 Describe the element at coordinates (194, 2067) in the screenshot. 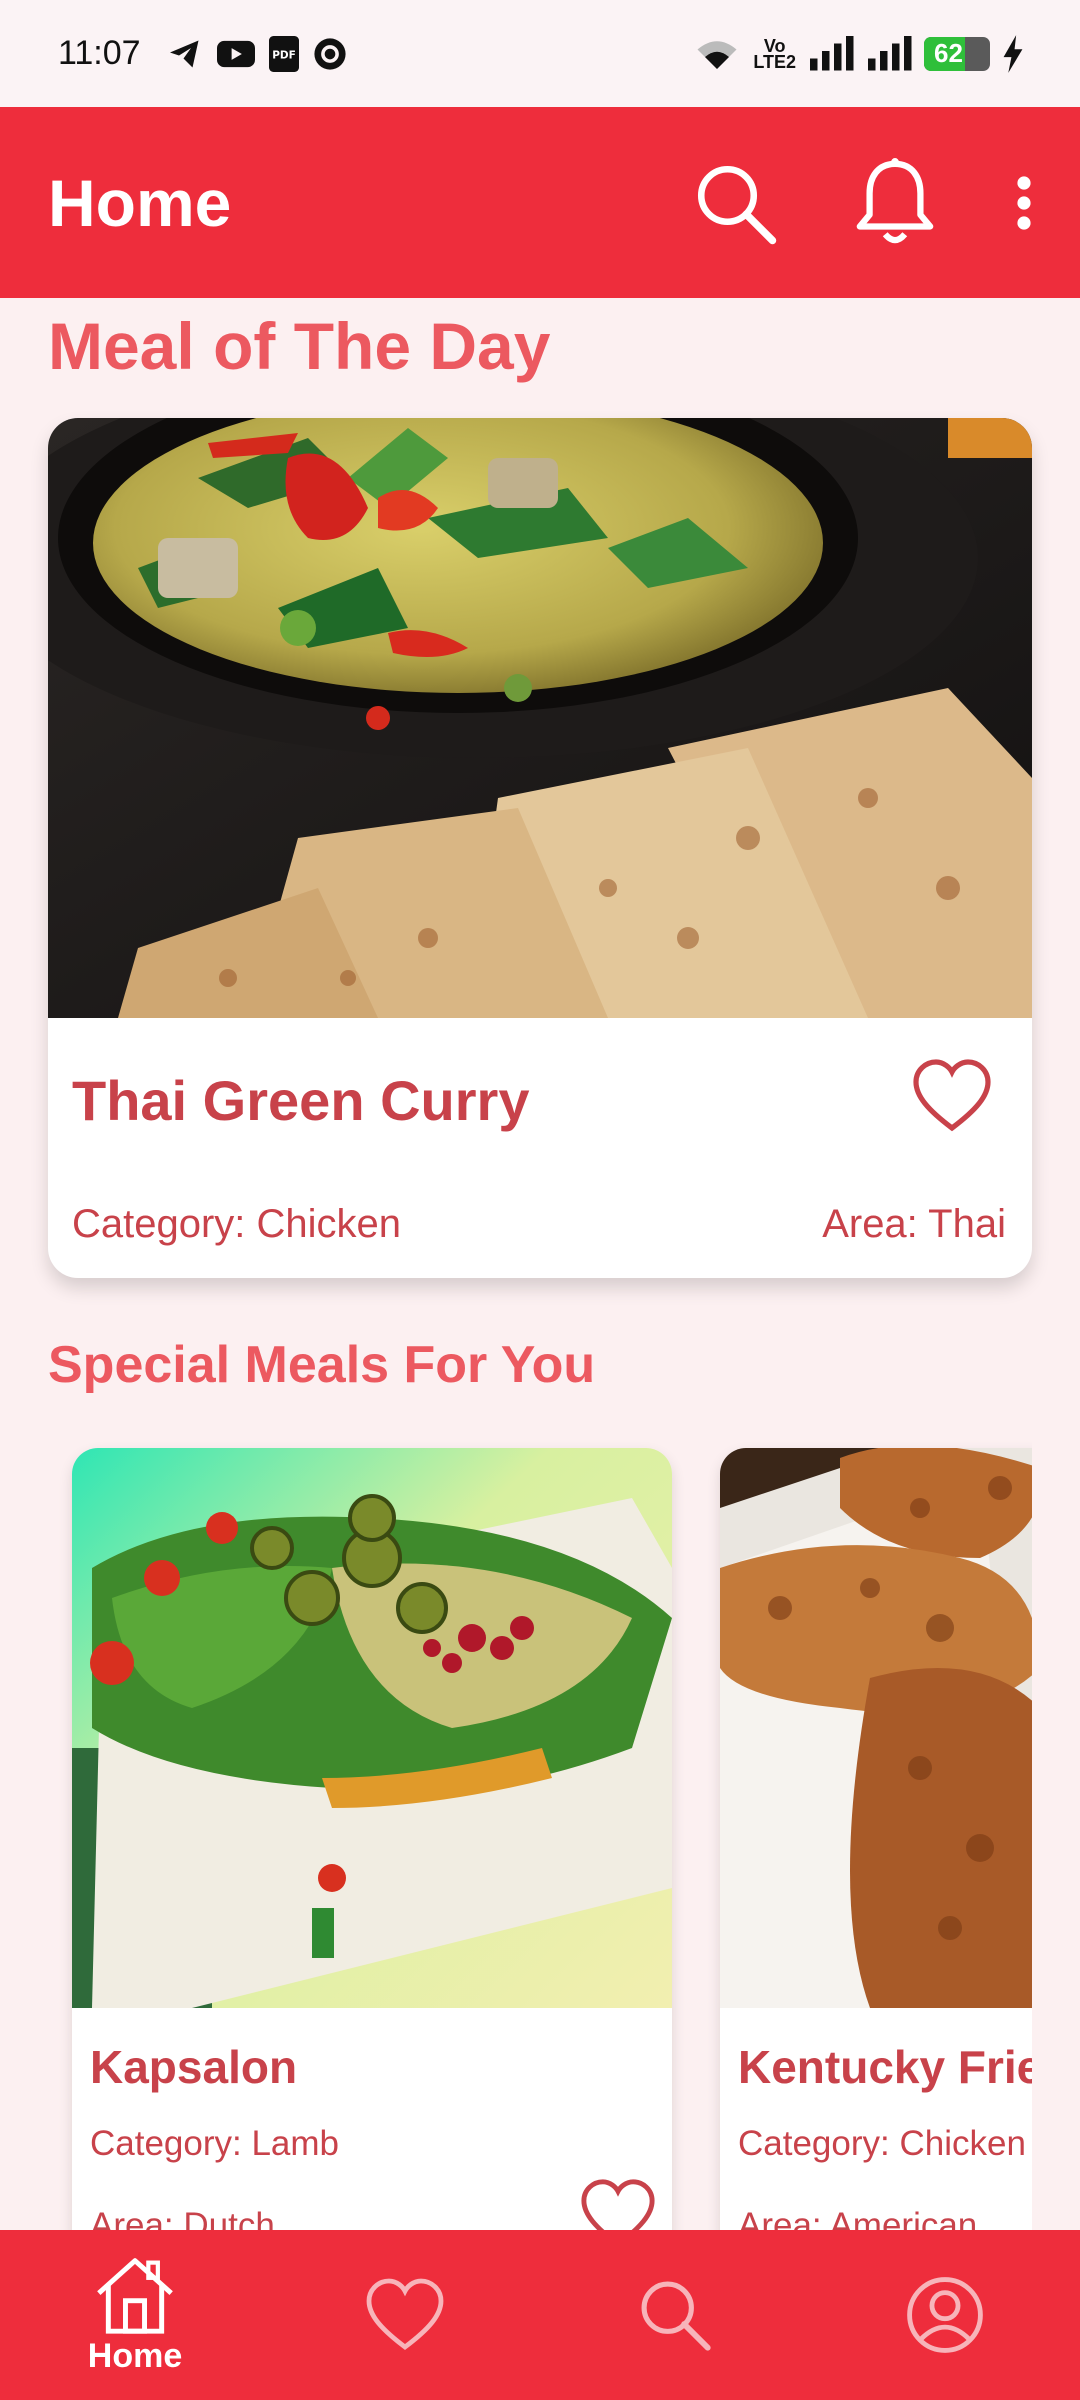

I see `meal-name: Kapsalon` at that location.